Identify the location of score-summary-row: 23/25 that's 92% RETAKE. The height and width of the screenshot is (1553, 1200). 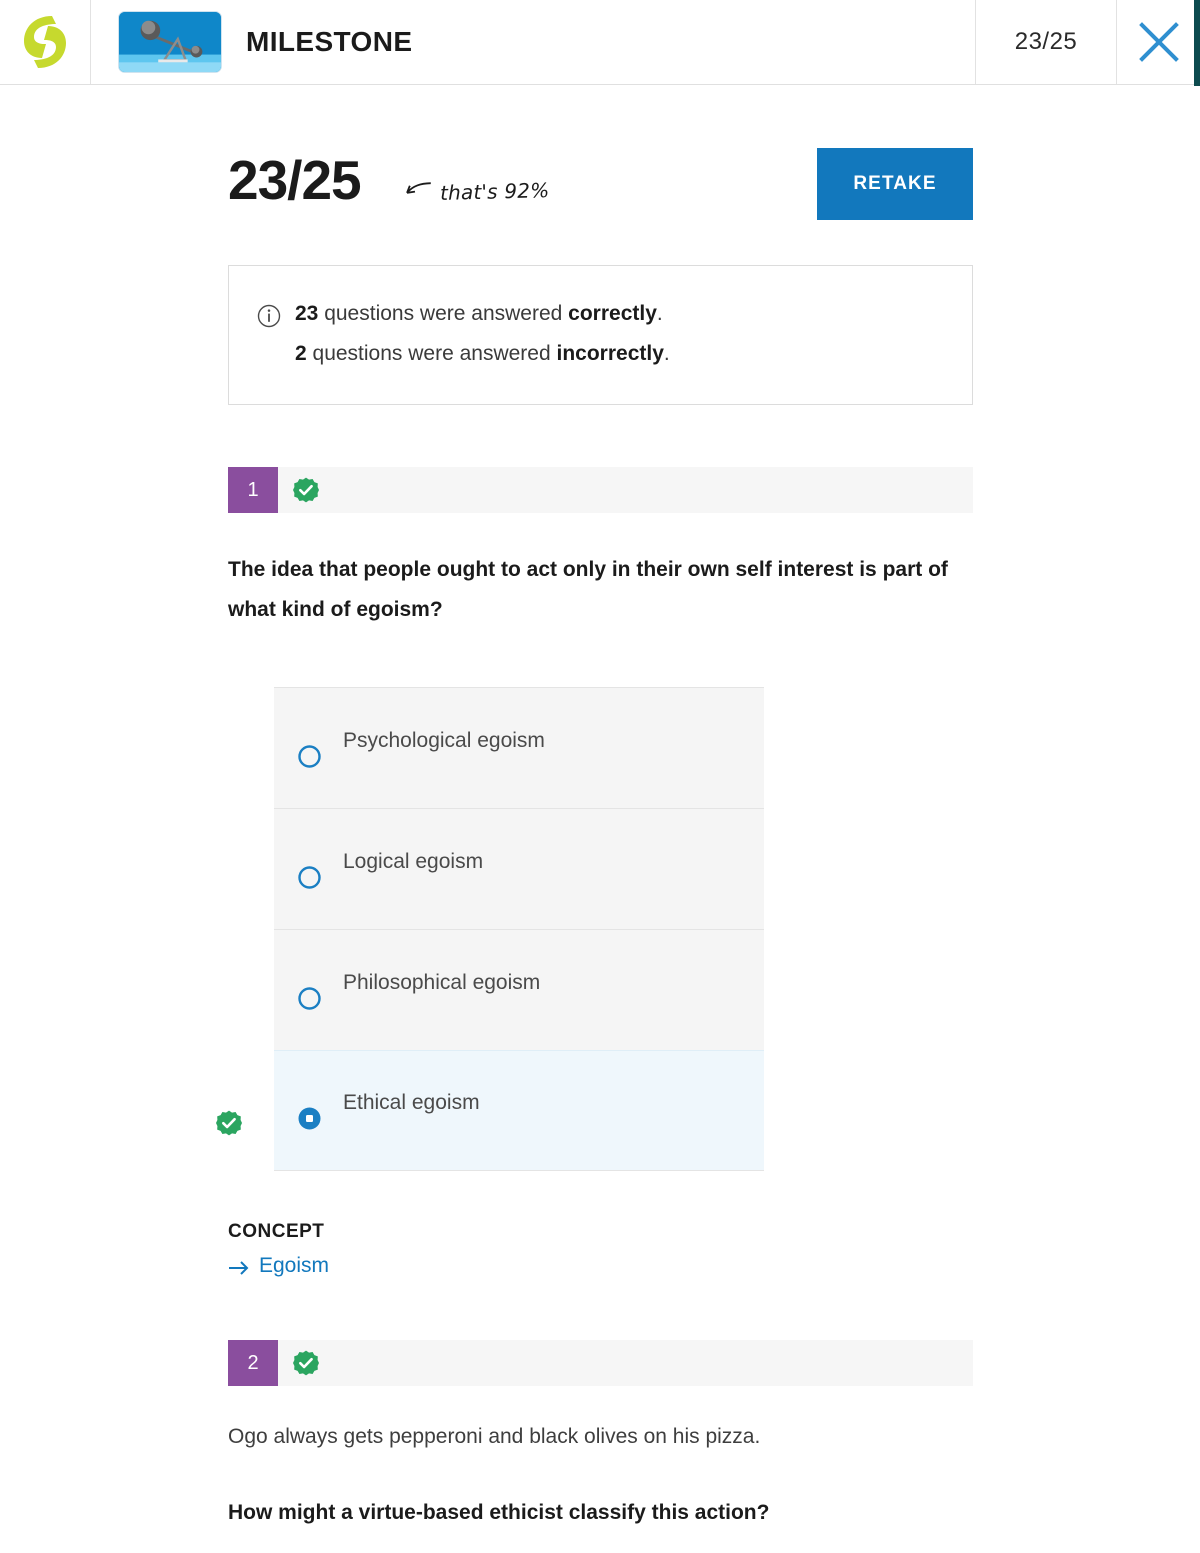
(600, 184).